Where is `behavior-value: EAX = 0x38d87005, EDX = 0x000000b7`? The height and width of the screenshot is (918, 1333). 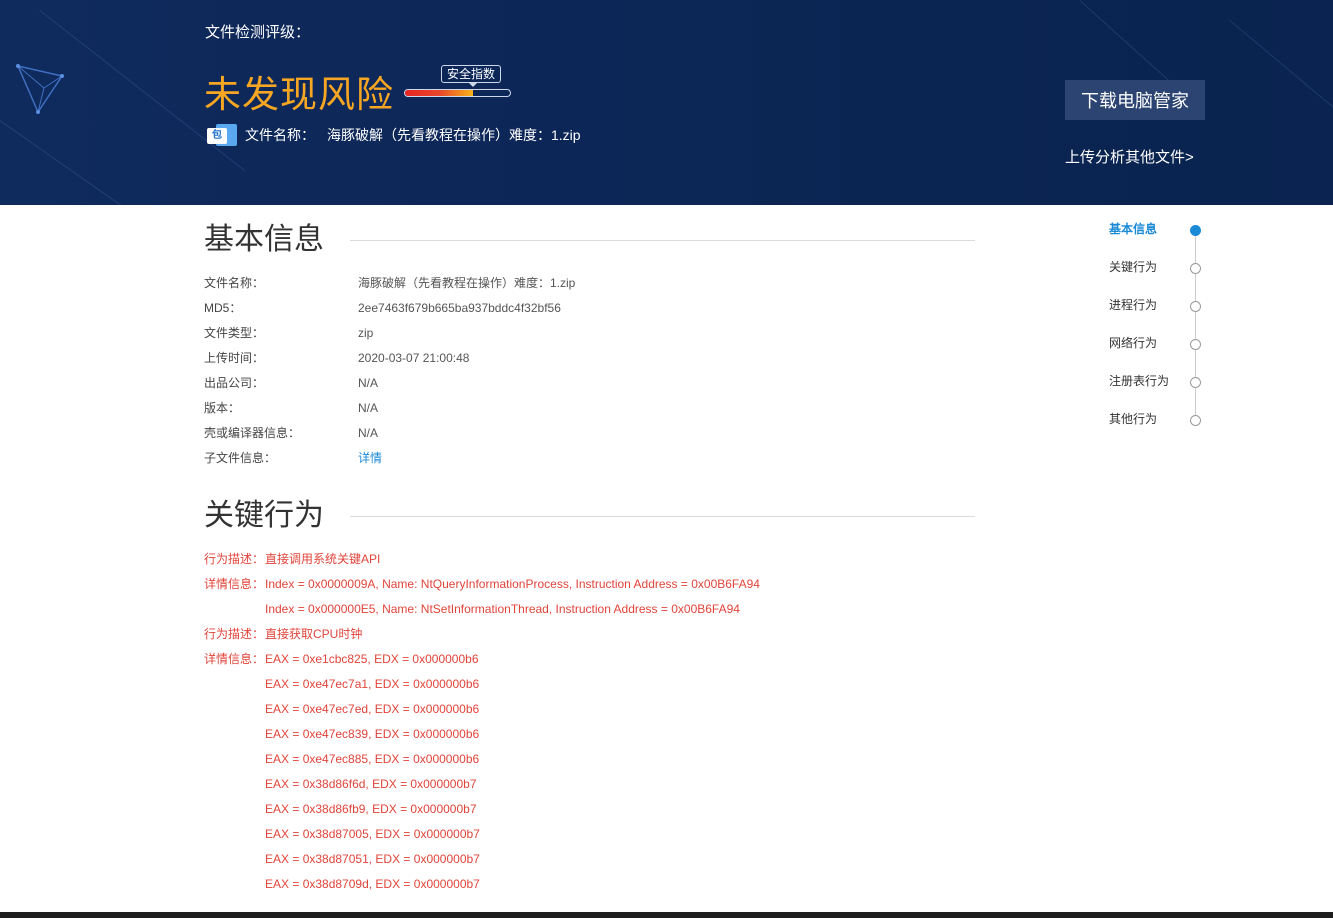
behavior-value: EAX = 0x38d87005, EDX = 0x000000b7 is located at coordinates (372, 834).